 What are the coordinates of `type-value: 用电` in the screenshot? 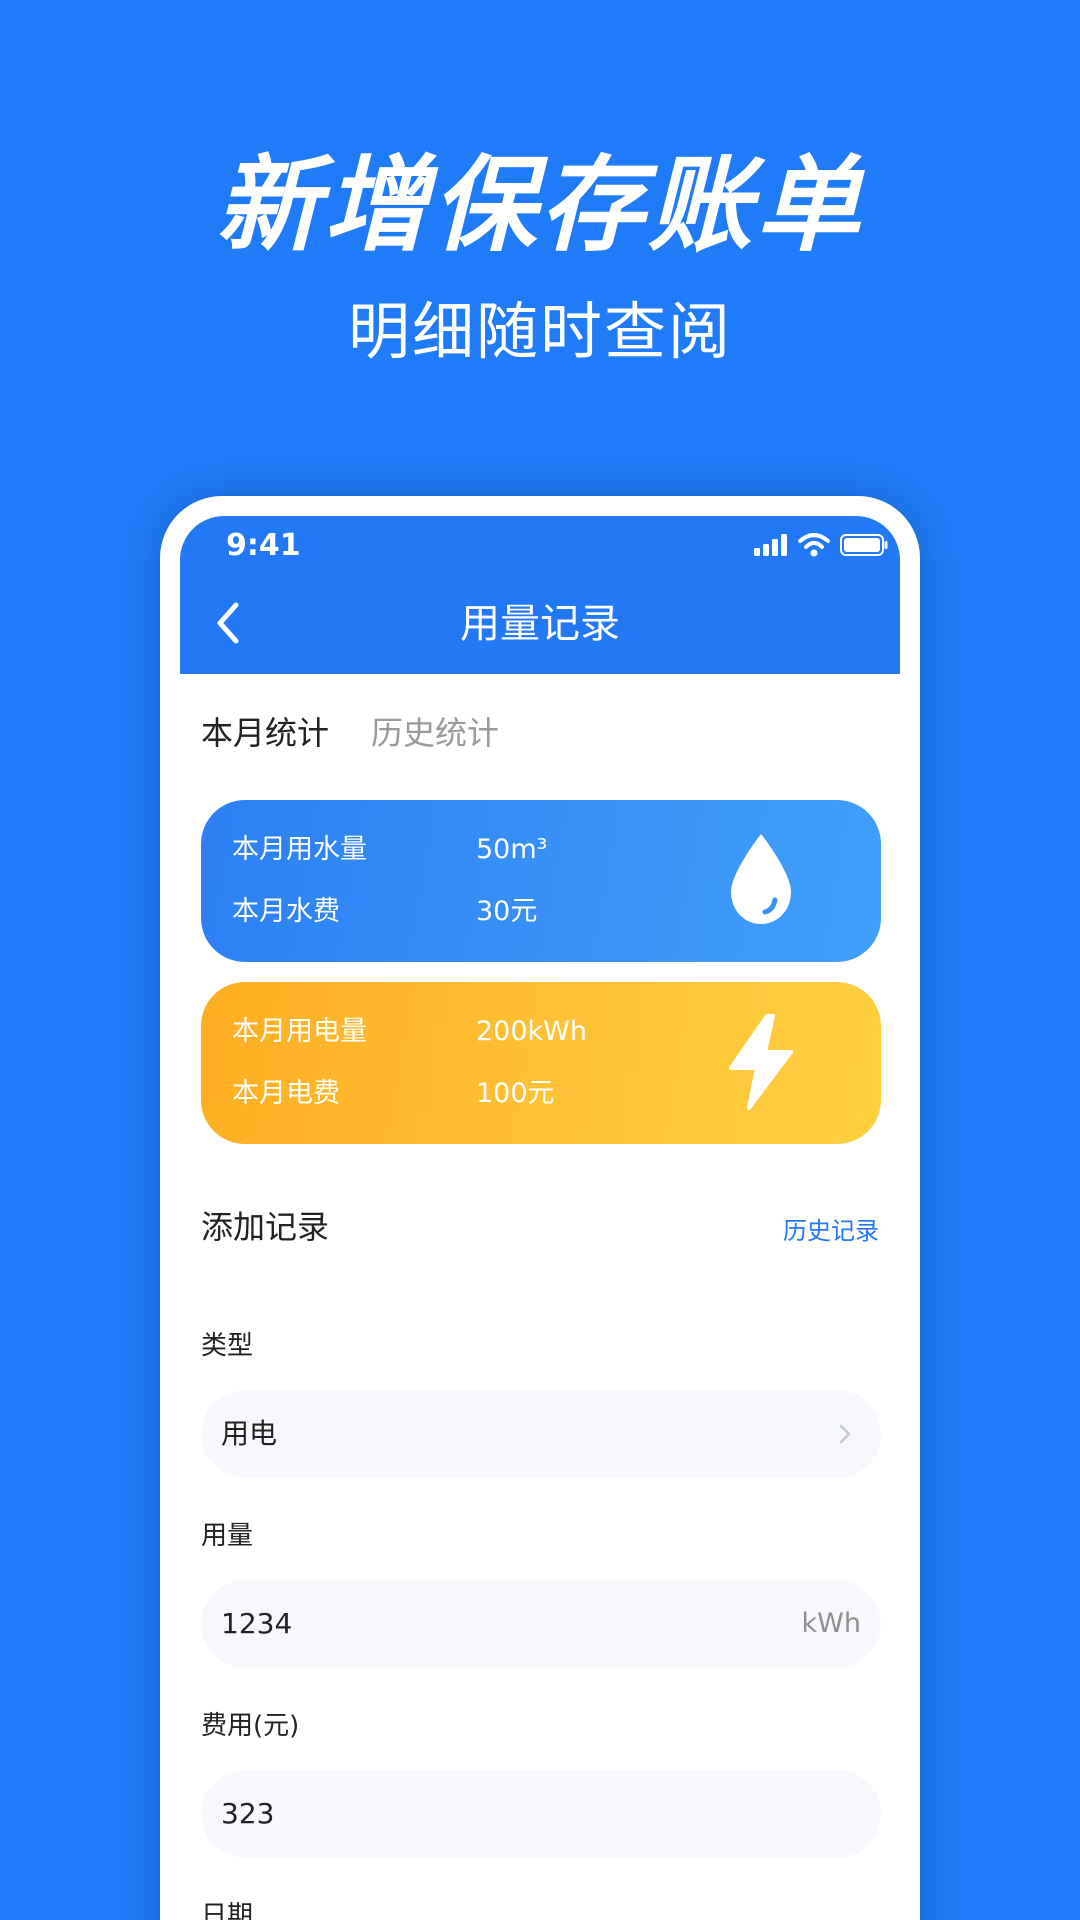 It's located at (249, 1433).